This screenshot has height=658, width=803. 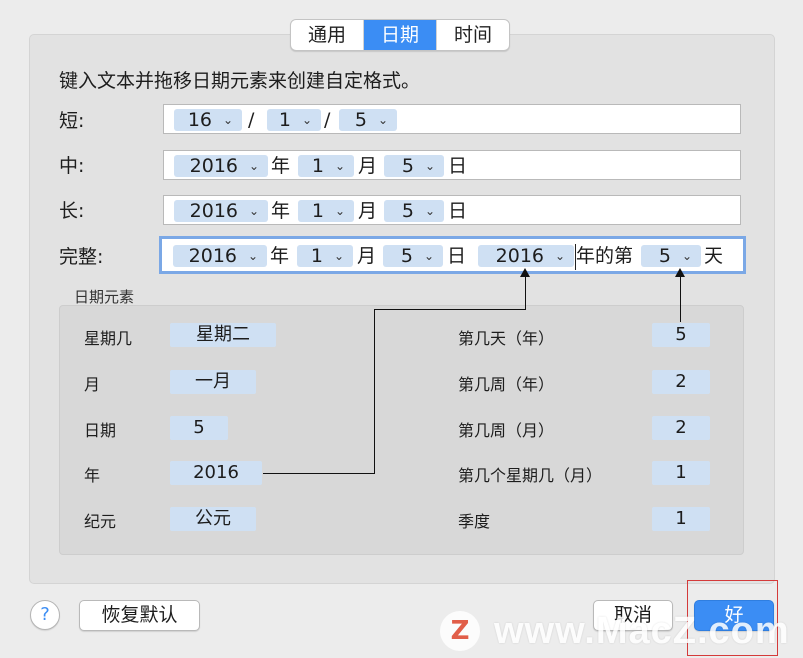 What do you see at coordinates (325, 256) in the screenshot?
I see `full-month-token: 1 ⌄` at bounding box center [325, 256].